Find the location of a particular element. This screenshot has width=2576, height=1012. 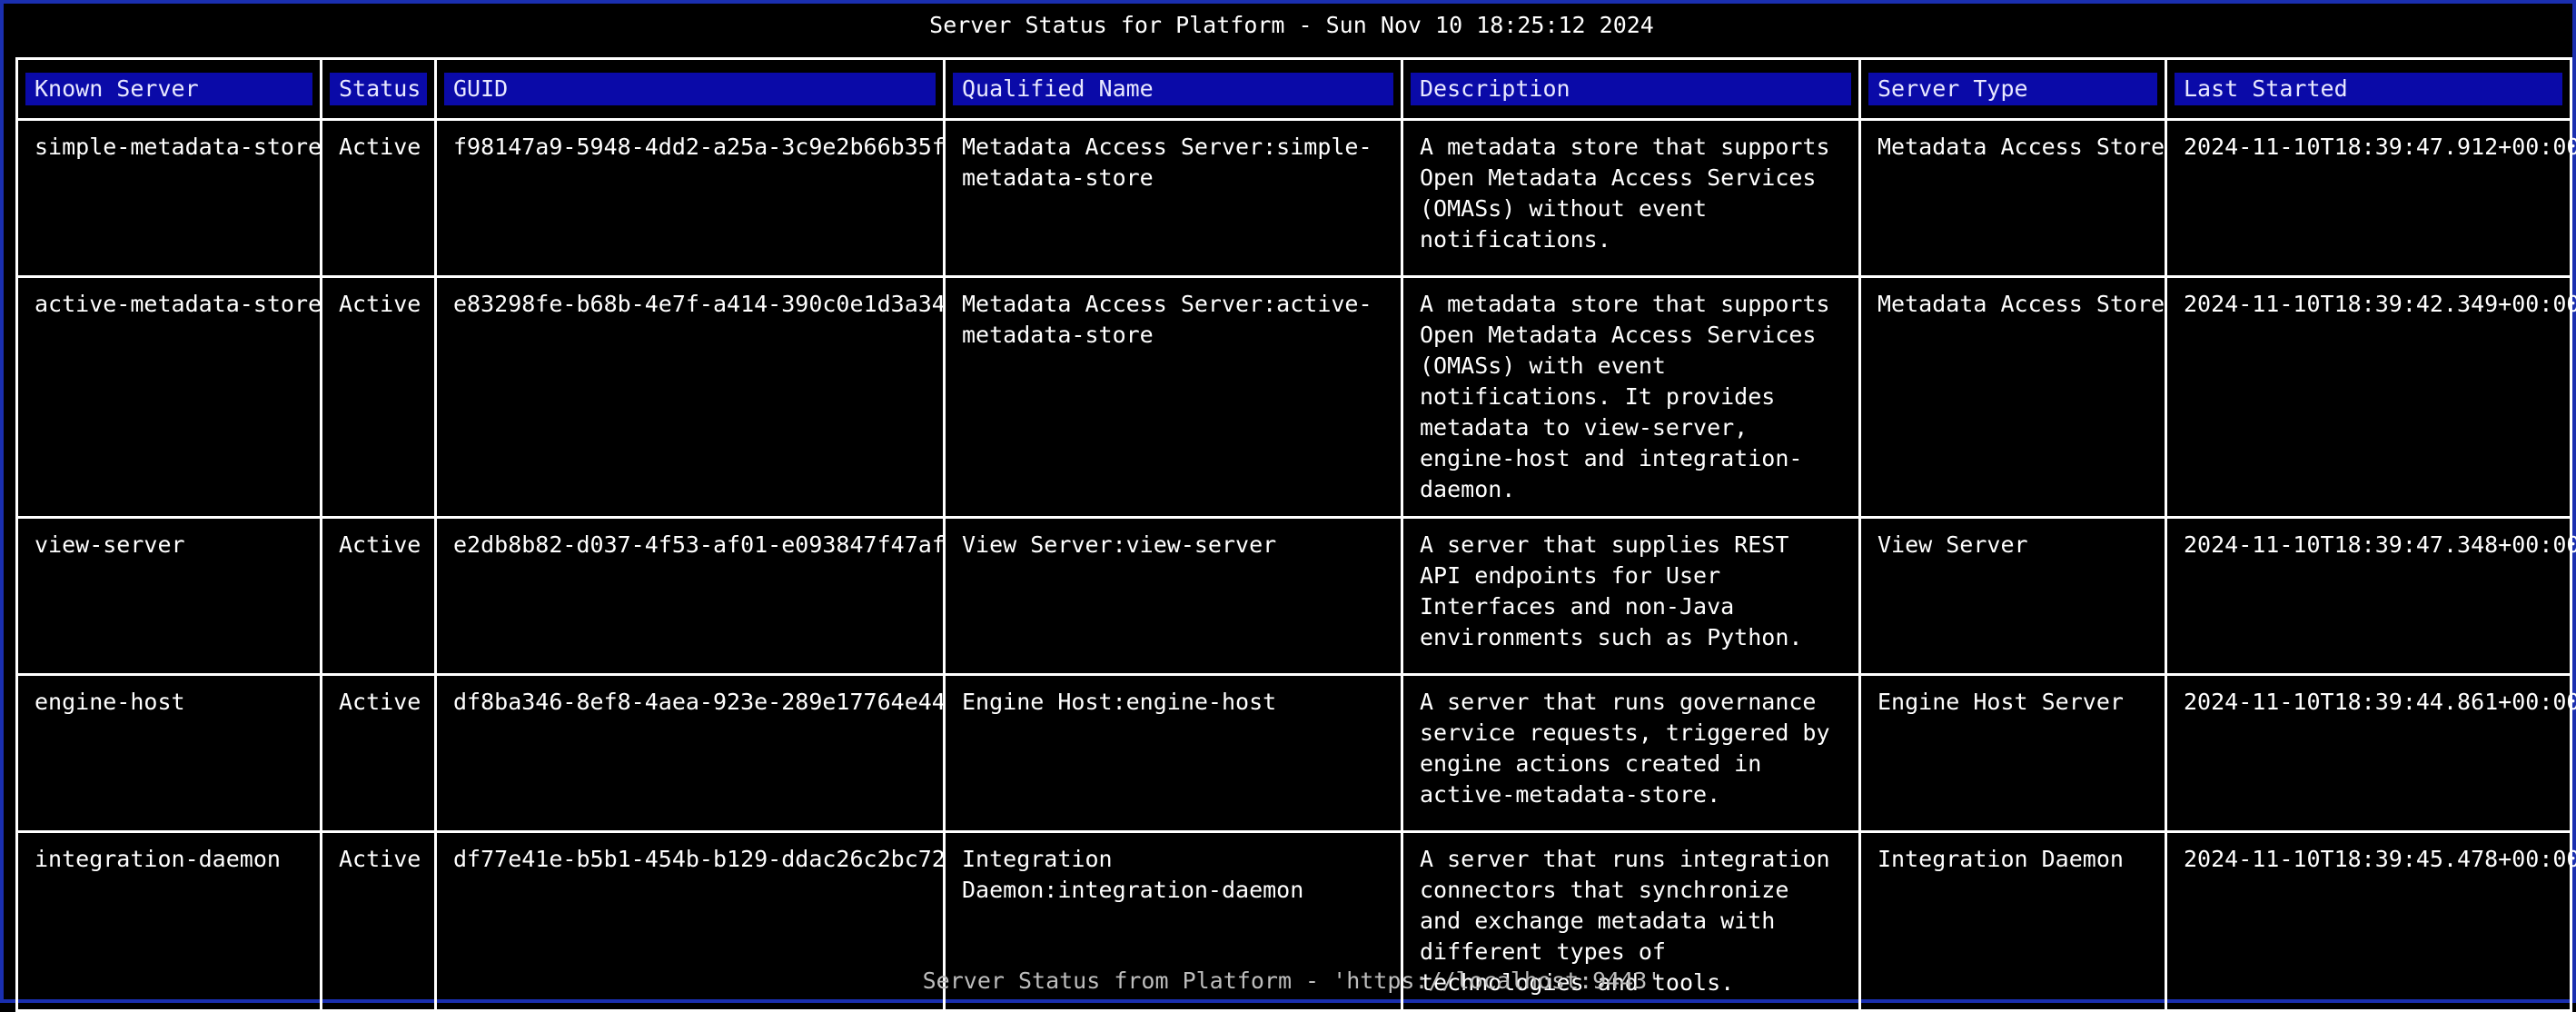

cell-qualified-name: Engine Host:engine-host is located at coordinates (1173, 753).